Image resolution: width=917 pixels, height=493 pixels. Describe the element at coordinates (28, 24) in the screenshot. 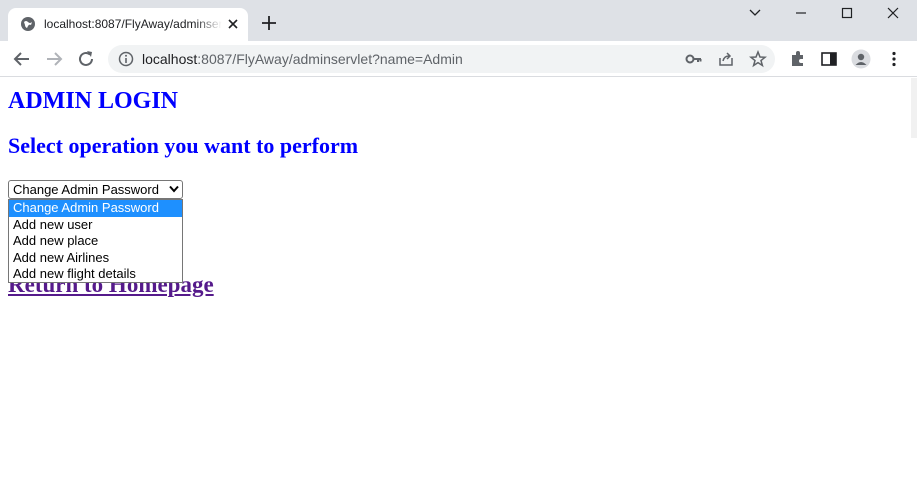

I see `globe-icon` at that location.